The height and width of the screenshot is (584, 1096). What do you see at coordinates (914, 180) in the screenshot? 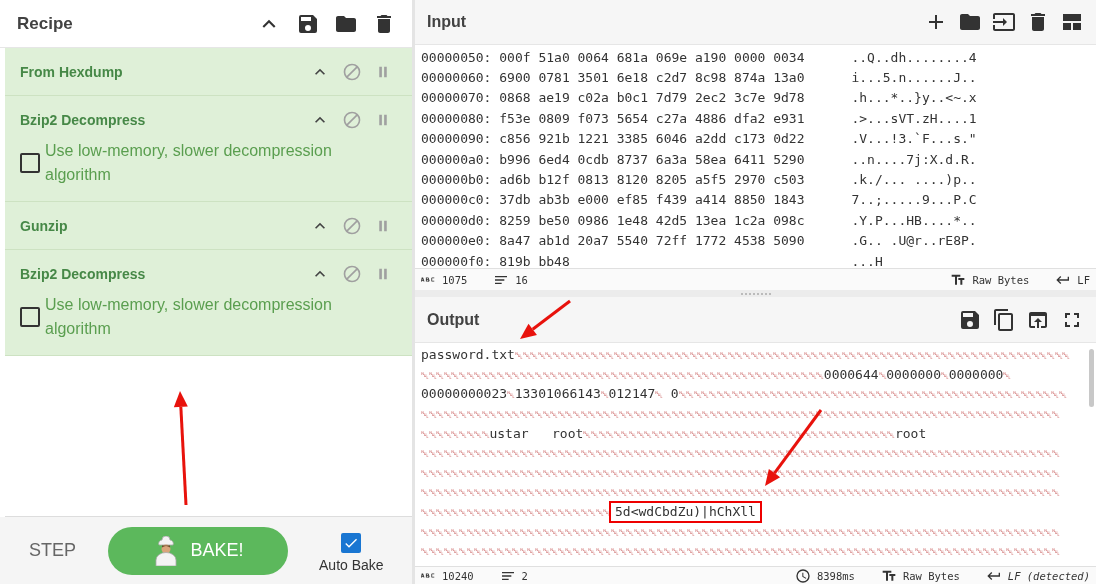
I see `ascii-text: .k./... ....)p..` at bounding box center [914, 180].